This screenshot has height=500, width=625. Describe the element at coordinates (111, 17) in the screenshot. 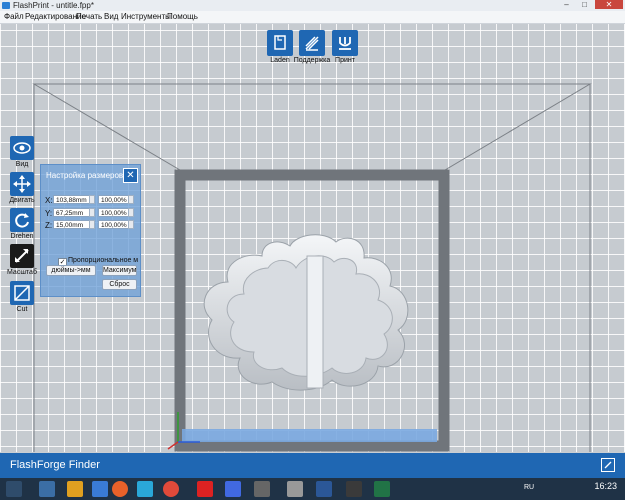

I see `menu-view: Вид` at that location.